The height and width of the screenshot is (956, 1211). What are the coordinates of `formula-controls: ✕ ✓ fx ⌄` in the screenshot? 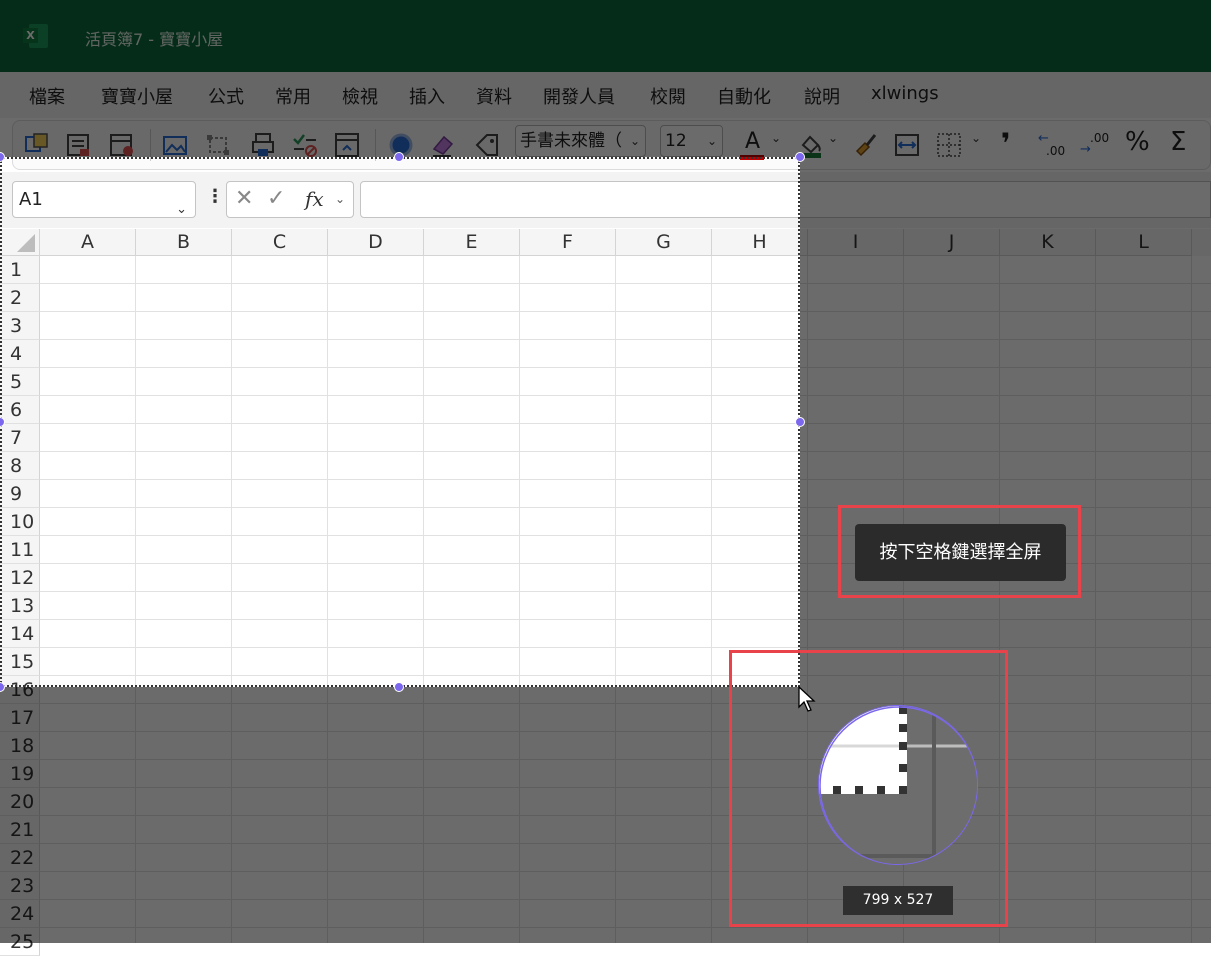 It's located at (290, 199).